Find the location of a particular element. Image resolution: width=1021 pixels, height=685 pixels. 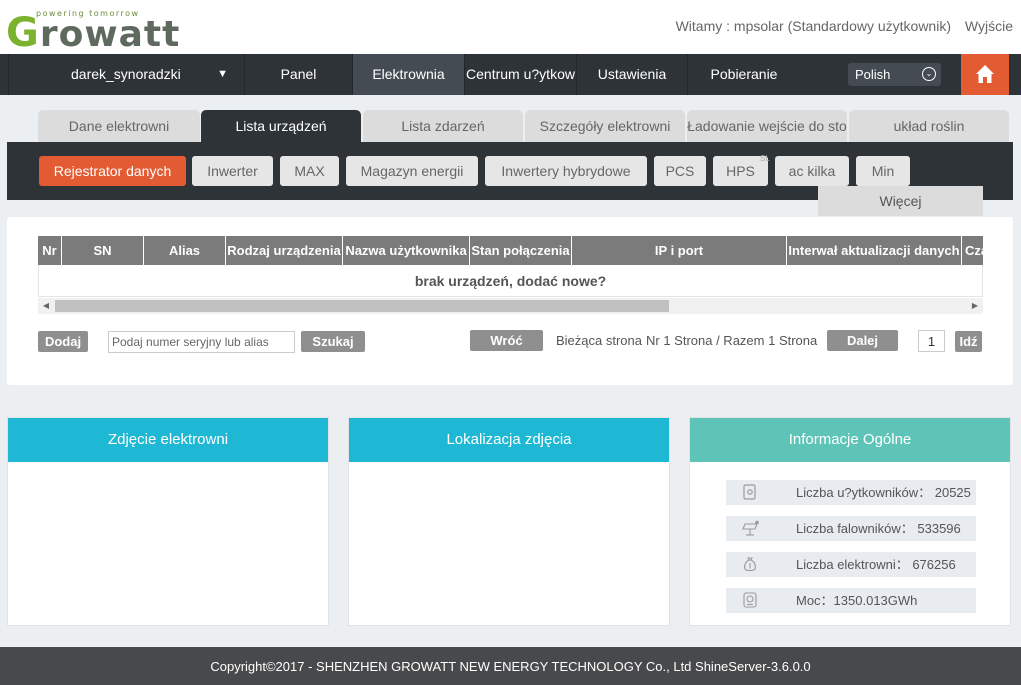

info-plants-row: Liczba elektrowni： 676256 is located at coordinates (851, 564).